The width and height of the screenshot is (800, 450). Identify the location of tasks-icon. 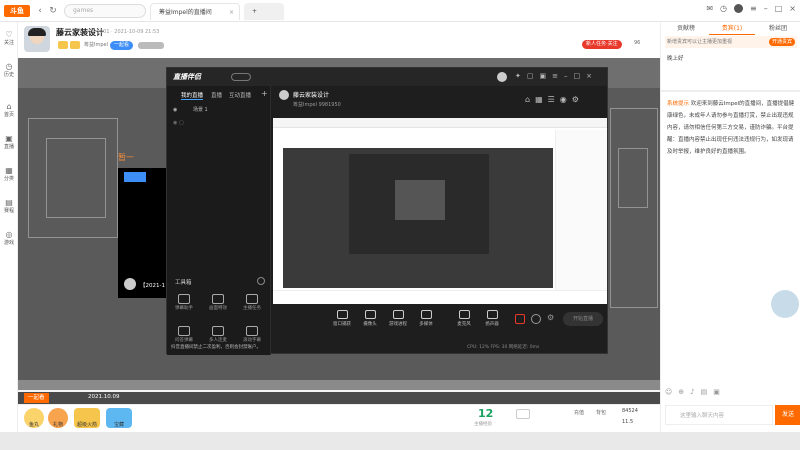
(252, 299).